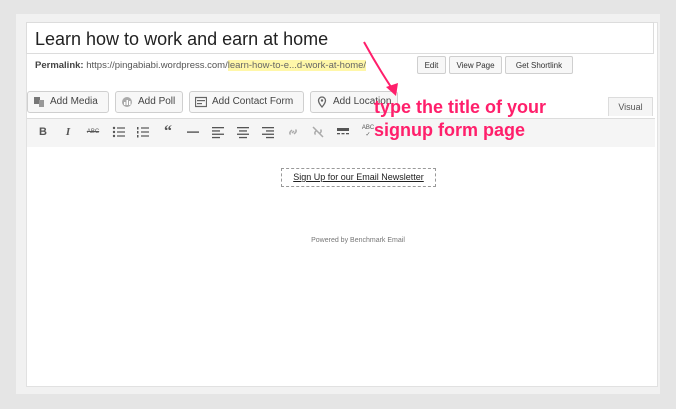 The width and height of the screenshot is (676, 409). What do you see at coordinates (358, 177) in the screenshot?
I see `signup-form-link: Sign Up for our Email Newsletter` at bounding box center [358, 177].